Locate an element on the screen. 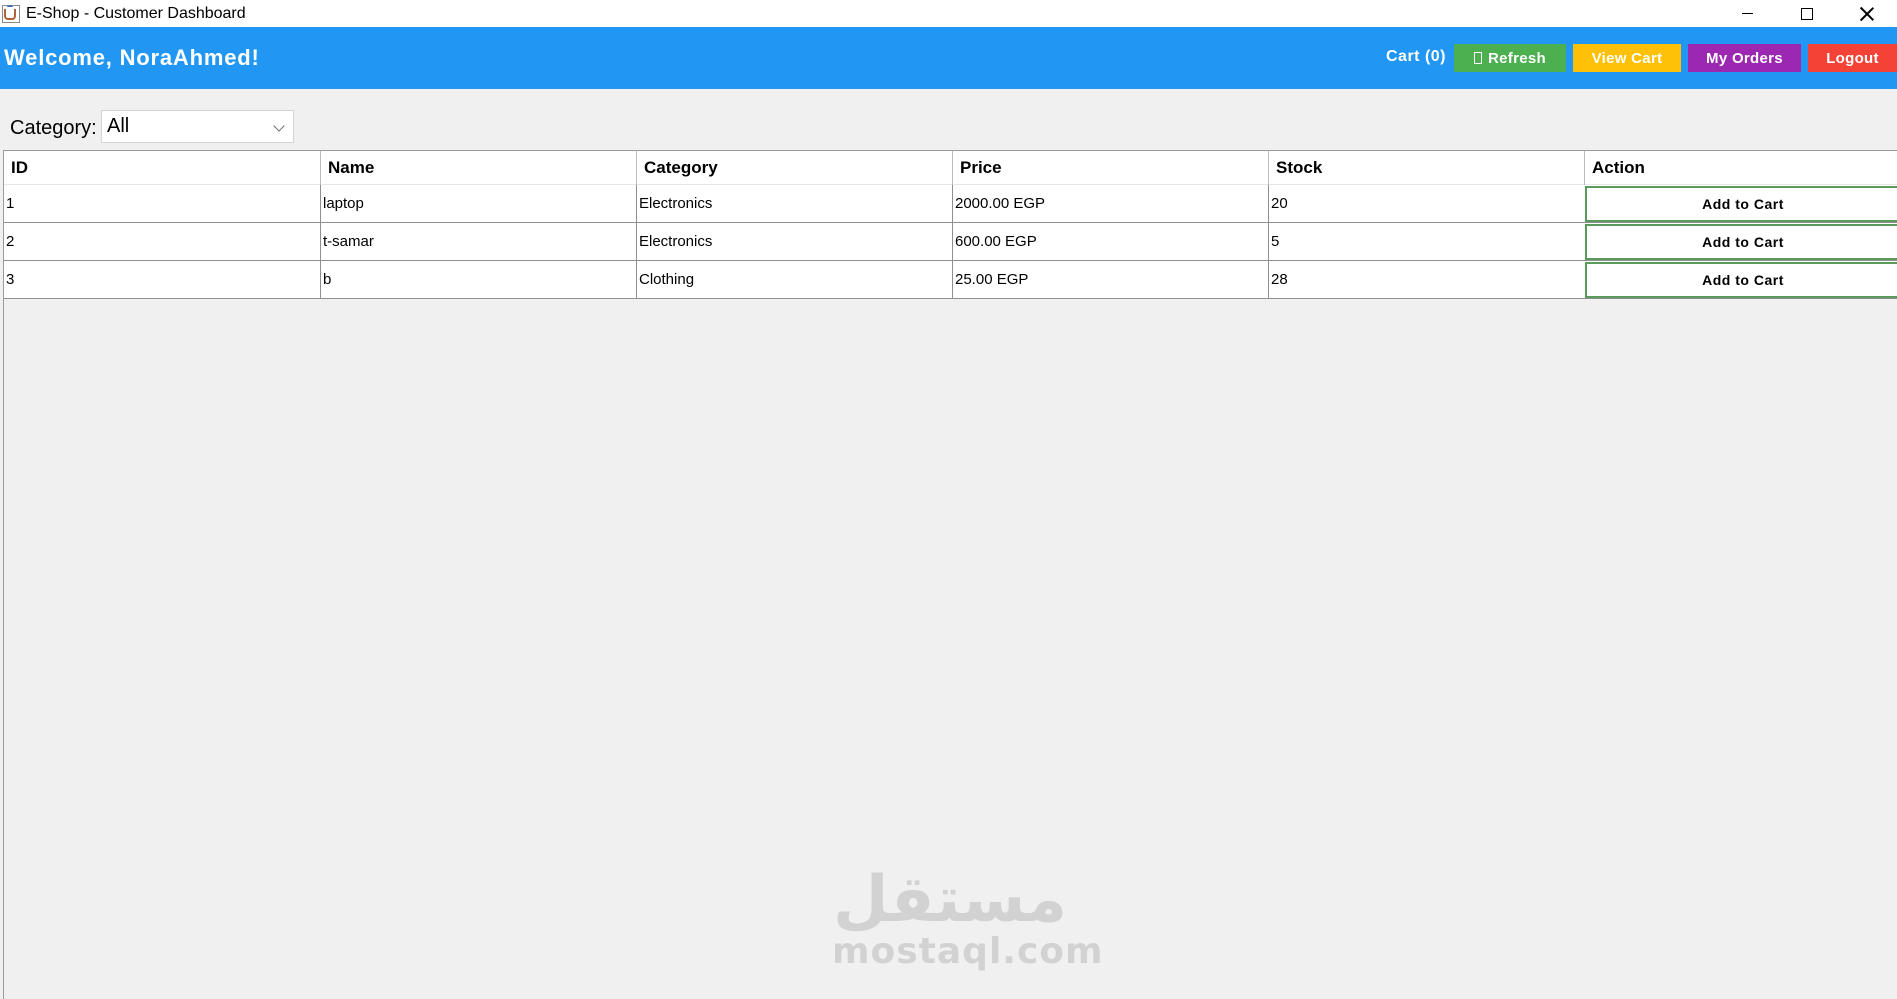 This screenshot has height=999, width=1897. my-orders-button: My Orders is located at coordinates (1744, 58).